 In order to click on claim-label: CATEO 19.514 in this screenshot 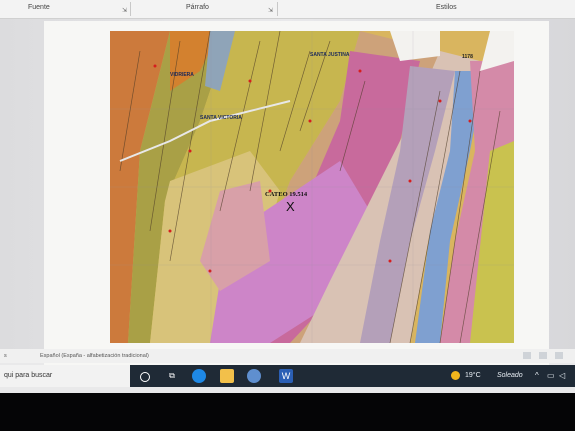, I will do `click(286, 194)`.